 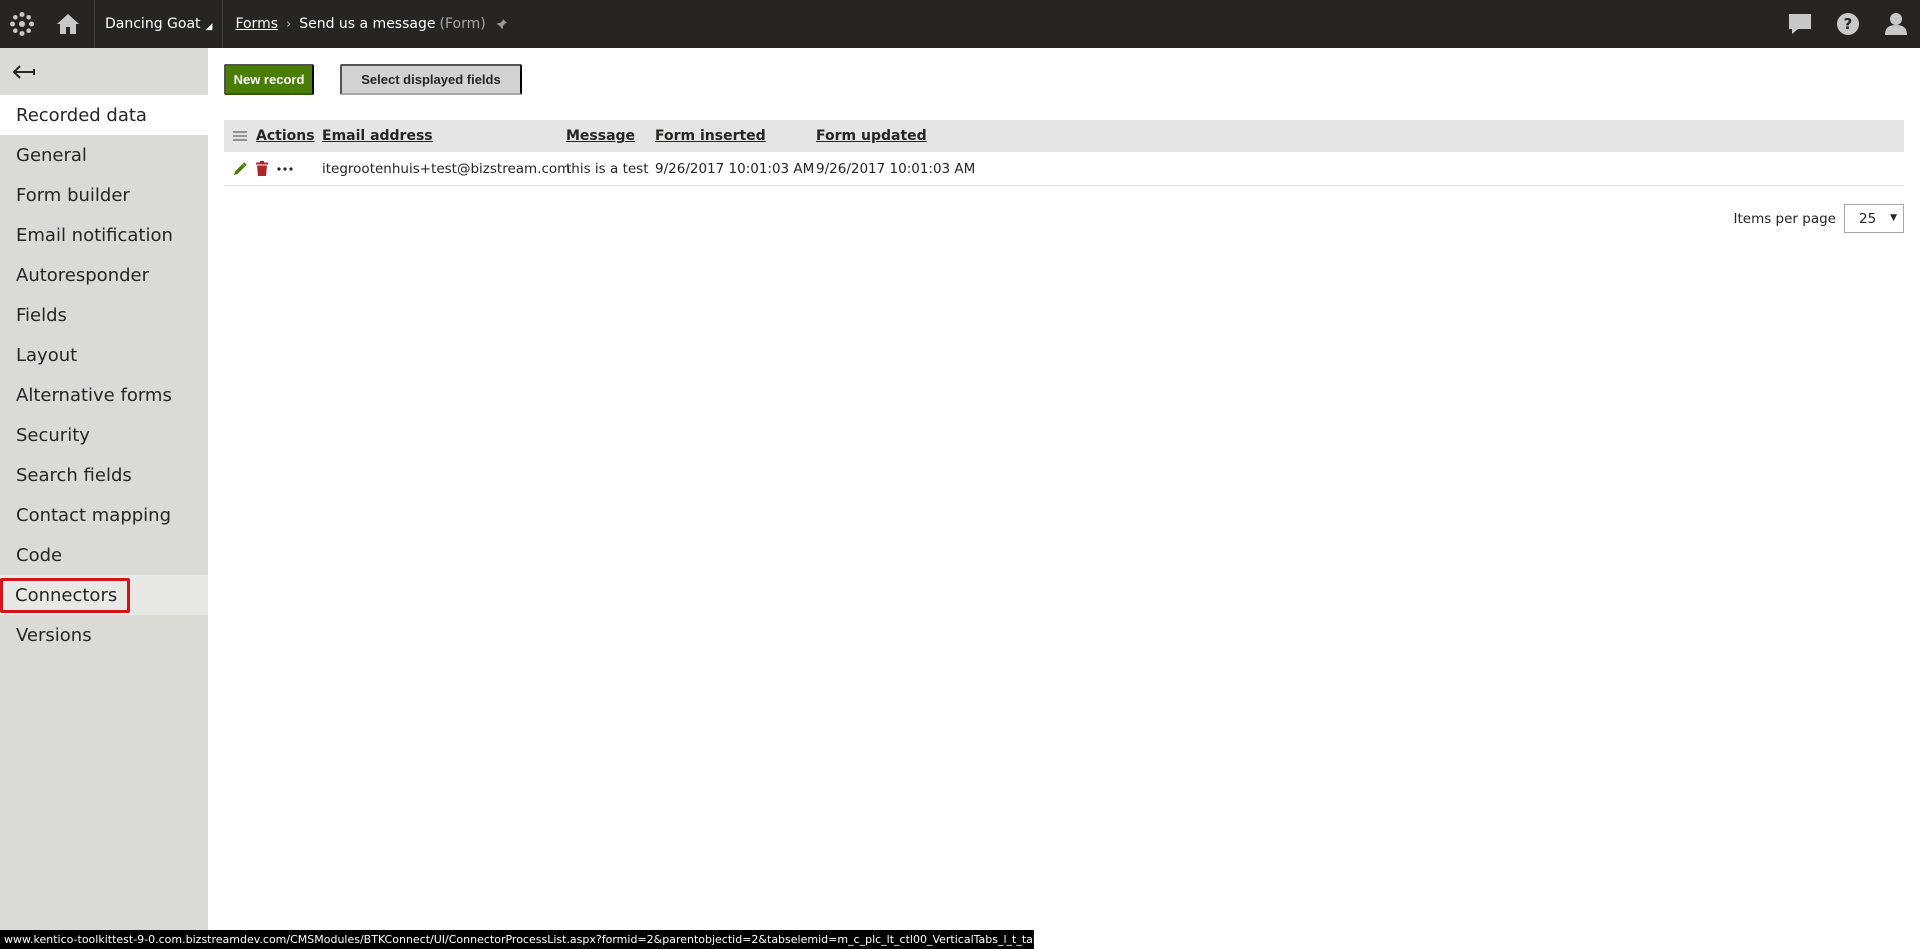 What do you see at coordinates (94, 515) in the screenshot?
I see `sidebar-item-label: Contact mapping` at bounding box center [94, 515].